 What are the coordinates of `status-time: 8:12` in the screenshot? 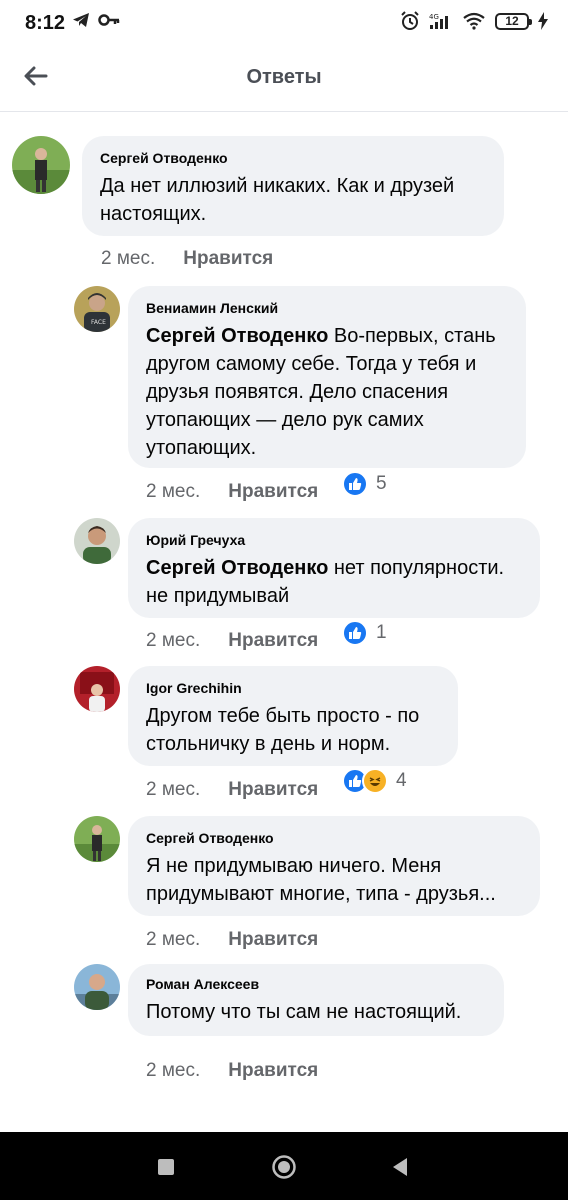 It's located at (45, 23).